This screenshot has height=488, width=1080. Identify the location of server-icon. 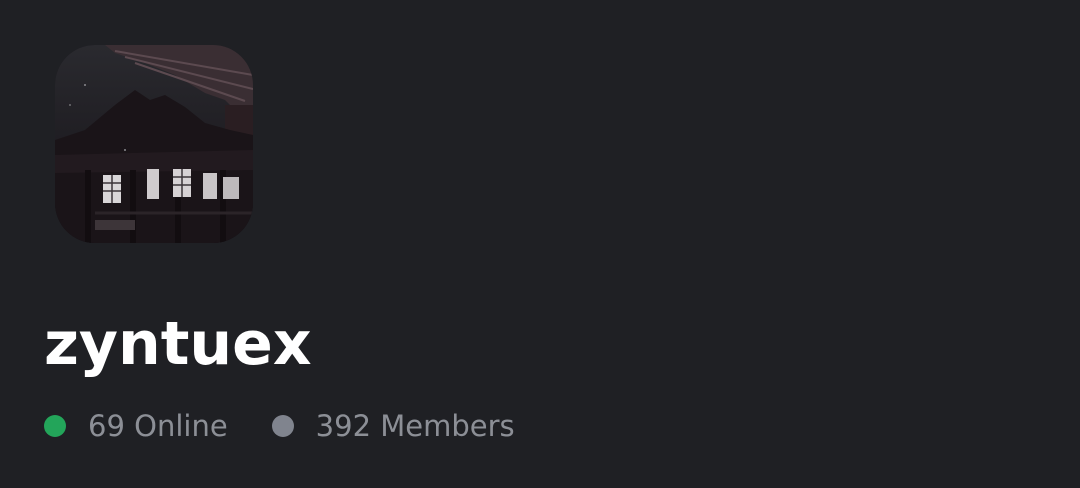
(154, 144).